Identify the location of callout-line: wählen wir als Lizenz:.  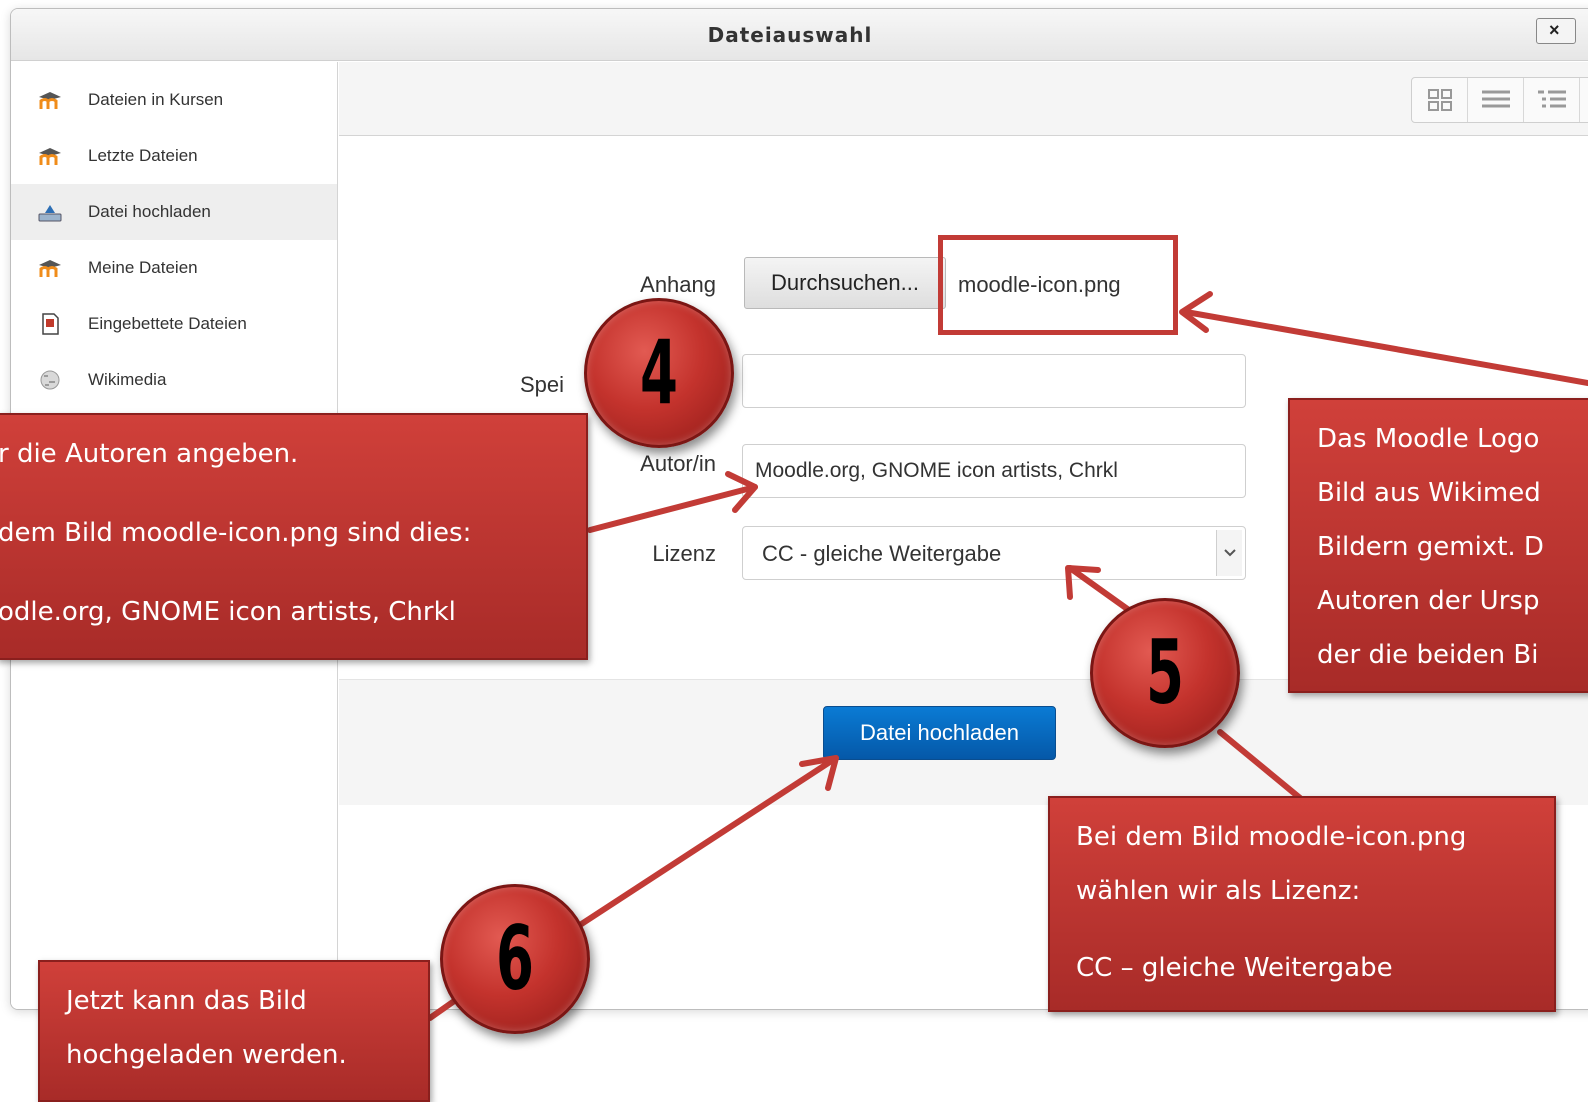
(1218, 891).